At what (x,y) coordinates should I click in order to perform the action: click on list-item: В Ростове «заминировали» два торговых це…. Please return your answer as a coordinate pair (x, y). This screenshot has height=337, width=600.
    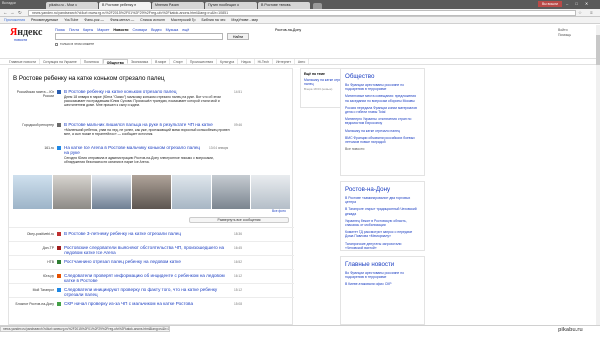
    Looking at the image, I should click on (382, 200).